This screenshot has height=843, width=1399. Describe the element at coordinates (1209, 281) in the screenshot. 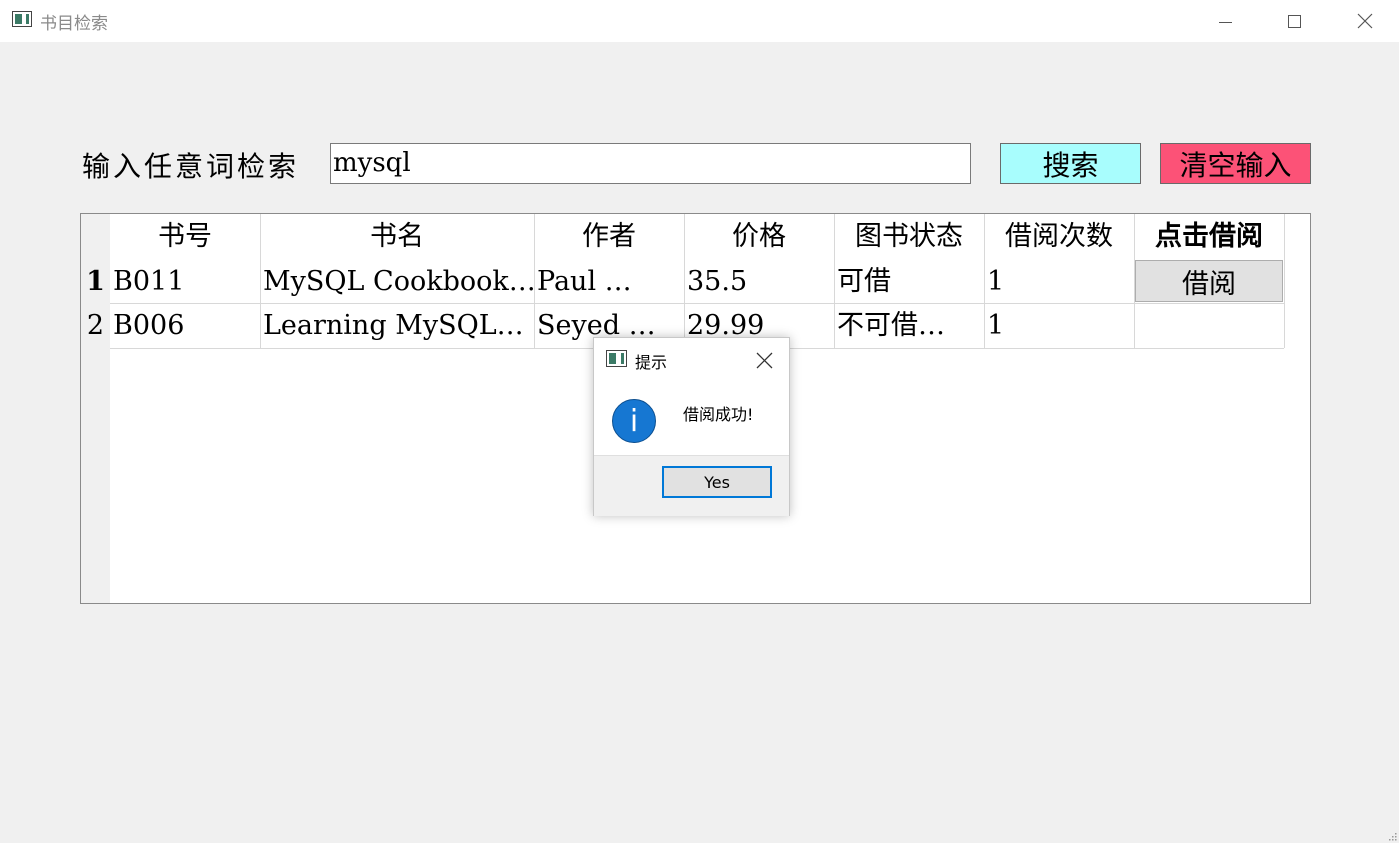

I see `borrow-button: 借阅` at that location.